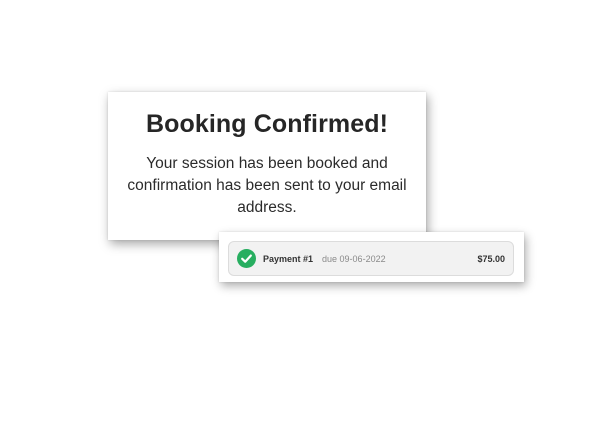  What do you see at coordinates (267, 124) in the screenshot?
I see `confirmation-title: Booking Confirmed!` at bounding box center [267, 124].